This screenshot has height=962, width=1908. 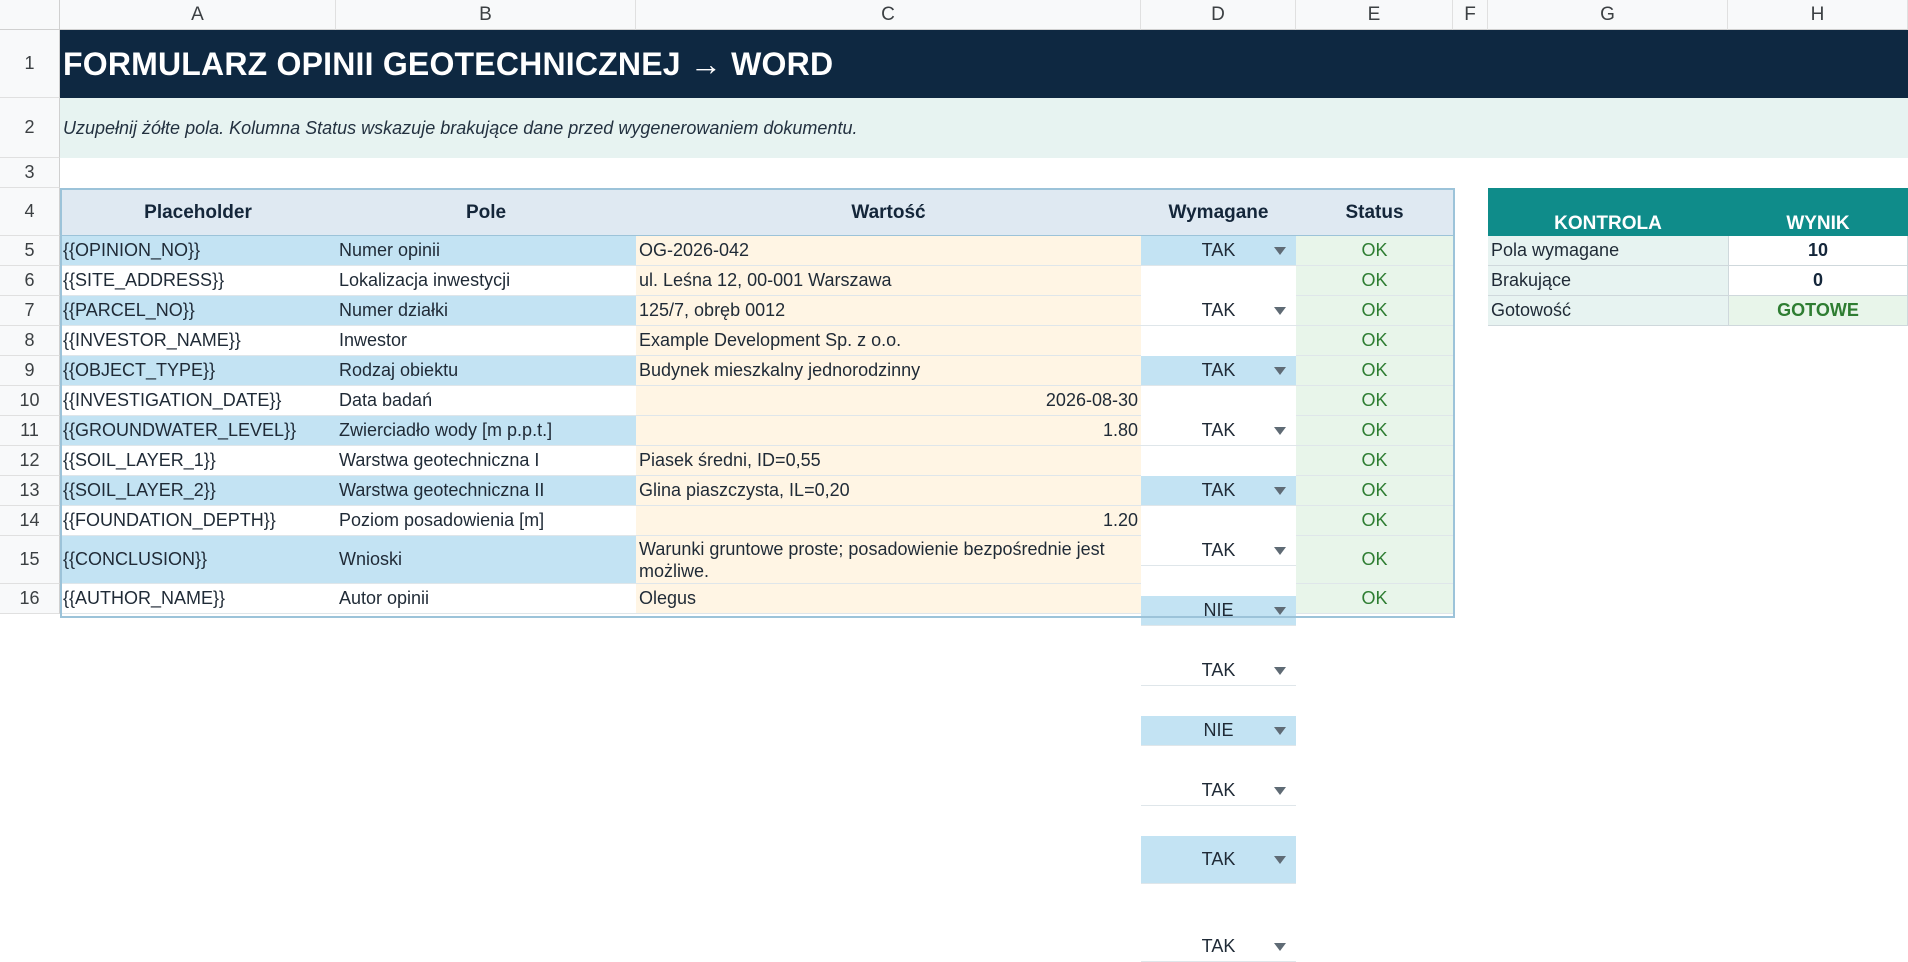 I want to click on field-name-cell: Rodzaj obiektu, so click(x=486, y=371).